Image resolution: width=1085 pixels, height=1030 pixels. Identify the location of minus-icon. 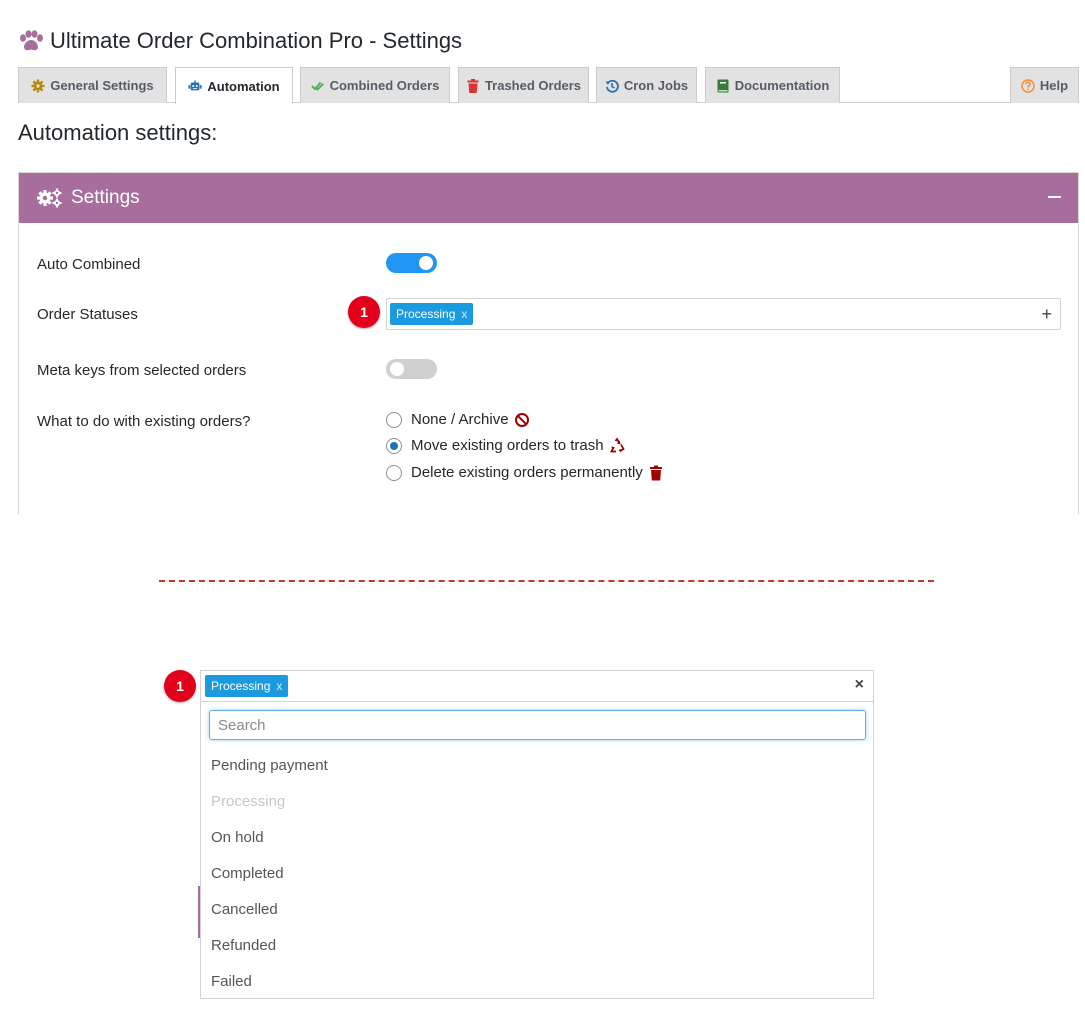
(1054, 197).